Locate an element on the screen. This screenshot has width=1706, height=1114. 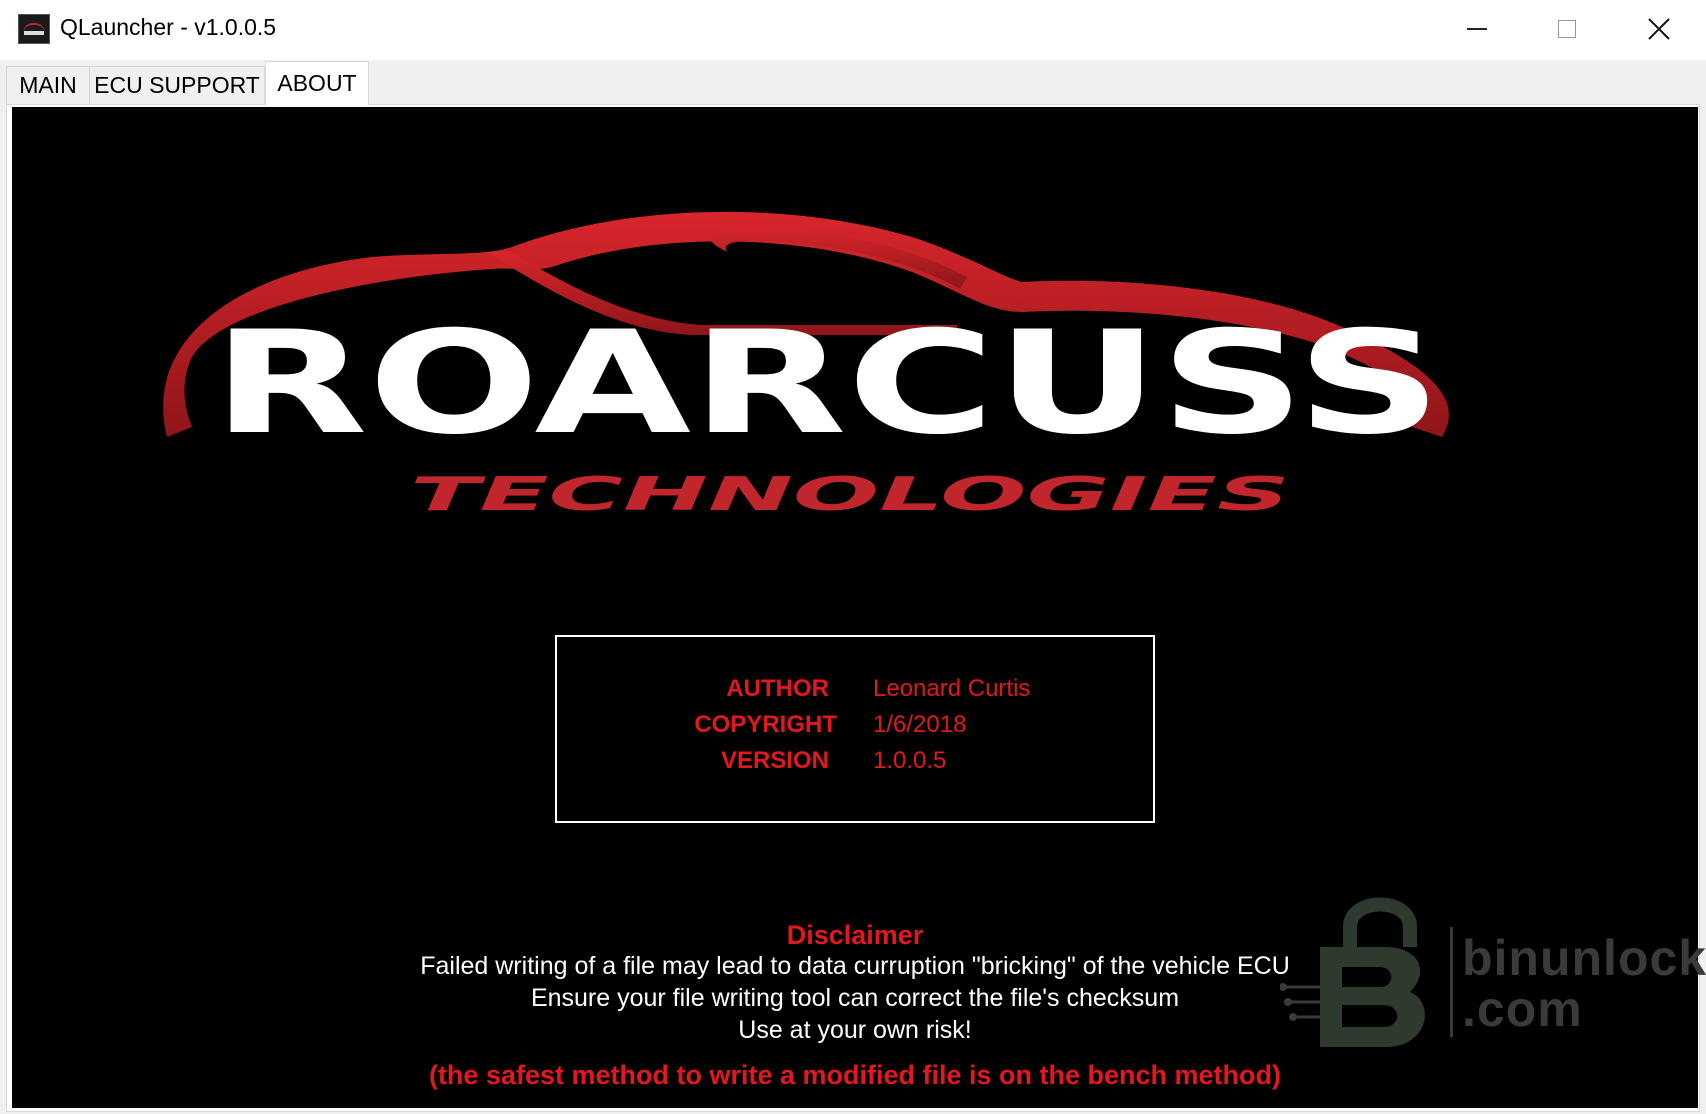
author-label: AUTHOR is located at coordinates (777, 688).